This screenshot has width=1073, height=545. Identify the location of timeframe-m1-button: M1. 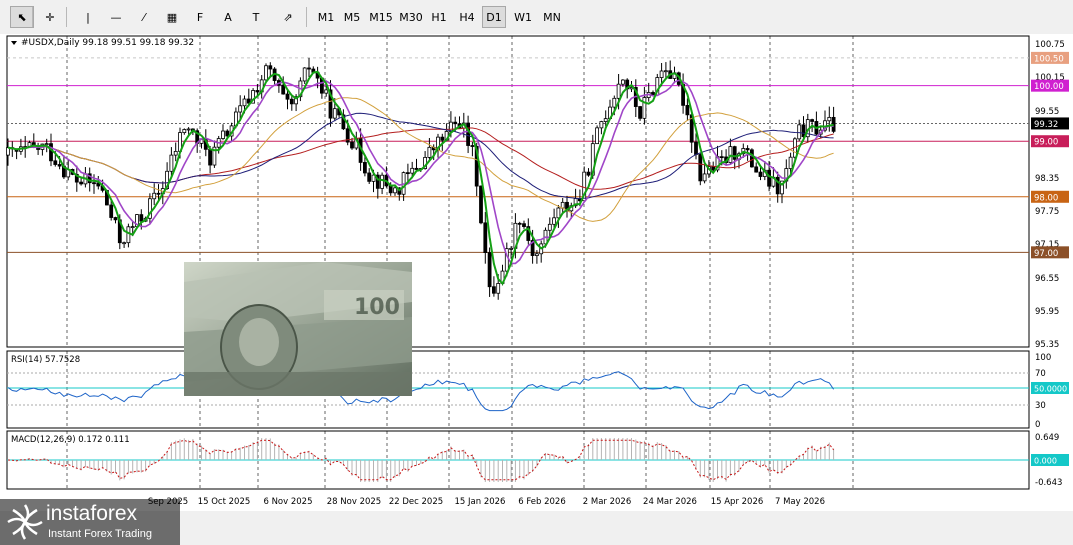
(326, 17).